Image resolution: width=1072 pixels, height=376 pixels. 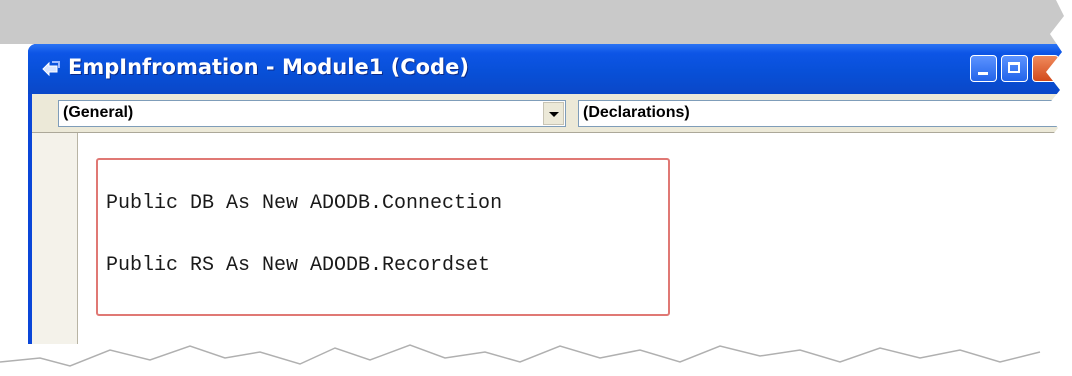 I want to click on window-title: EmpInfromation - Module1 (Code), so click(x=268, y=67).